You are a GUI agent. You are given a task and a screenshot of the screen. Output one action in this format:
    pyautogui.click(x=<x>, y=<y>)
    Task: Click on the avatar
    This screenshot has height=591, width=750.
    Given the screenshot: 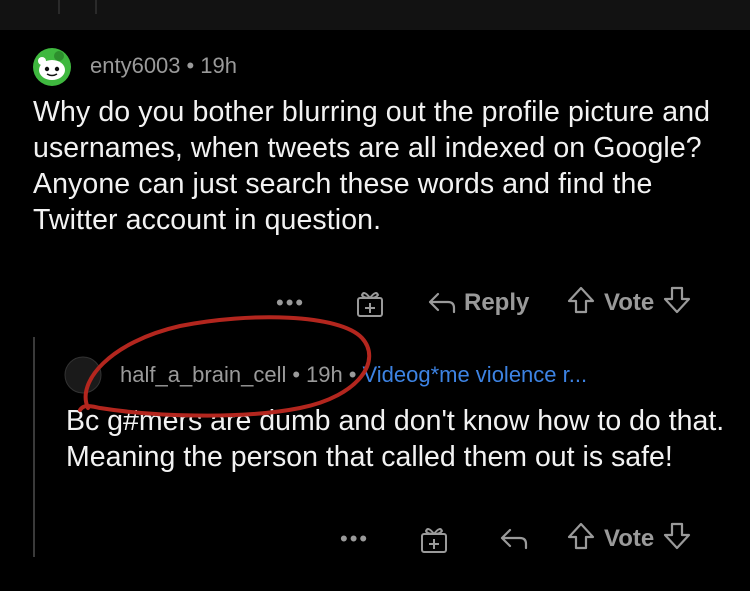 What is the action you would take?
    pyautogui.click(x=52, y=67)
    